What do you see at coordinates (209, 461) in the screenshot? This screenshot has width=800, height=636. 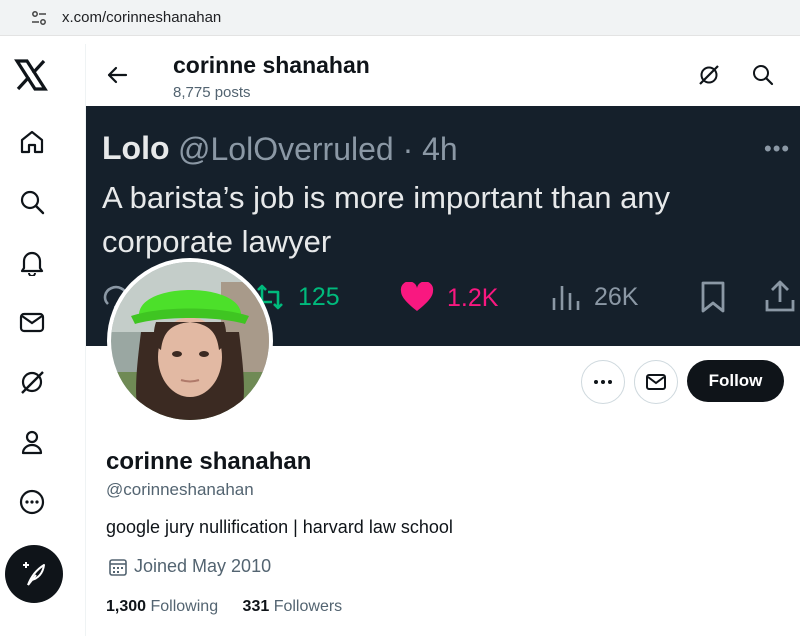 I see `profile-name: corinne shanahan` at bounding box center [209, 461].